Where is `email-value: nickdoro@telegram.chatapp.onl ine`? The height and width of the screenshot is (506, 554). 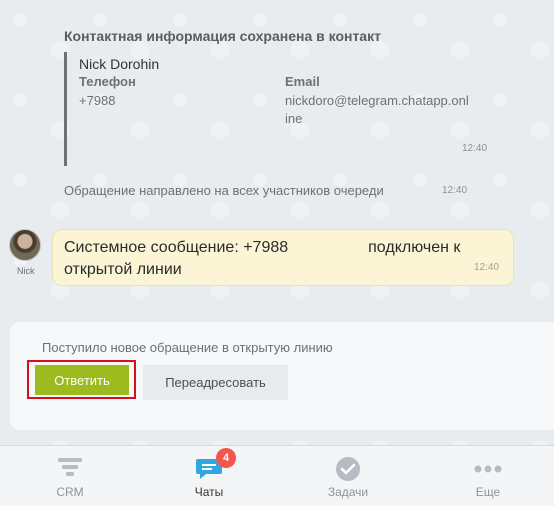
email-value: nickdoro@telegram.chatapp.onl ine is located at coordinates (377, 110).